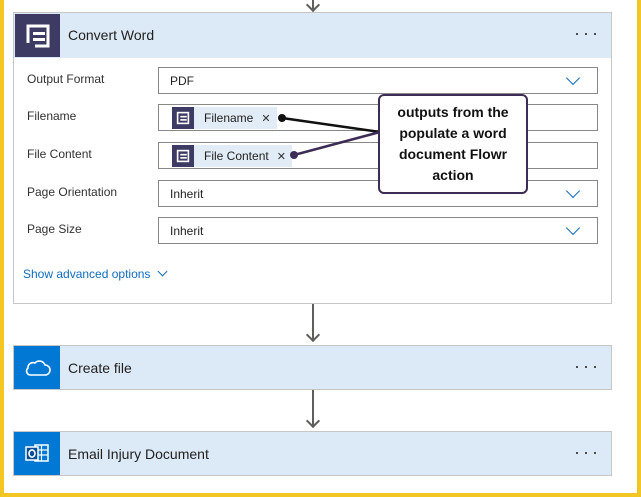 The height and width of the screenshot is (497, 641). Describe the element at coordinates (59, 154) in the screenshot. I see `file-content-label: File Content` at that location.